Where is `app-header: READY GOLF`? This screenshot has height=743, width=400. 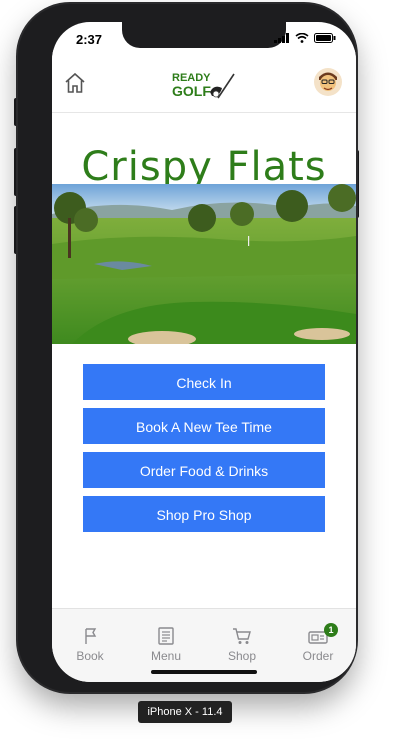 app-header: READY GOLF is located at coordinates (204, 81).